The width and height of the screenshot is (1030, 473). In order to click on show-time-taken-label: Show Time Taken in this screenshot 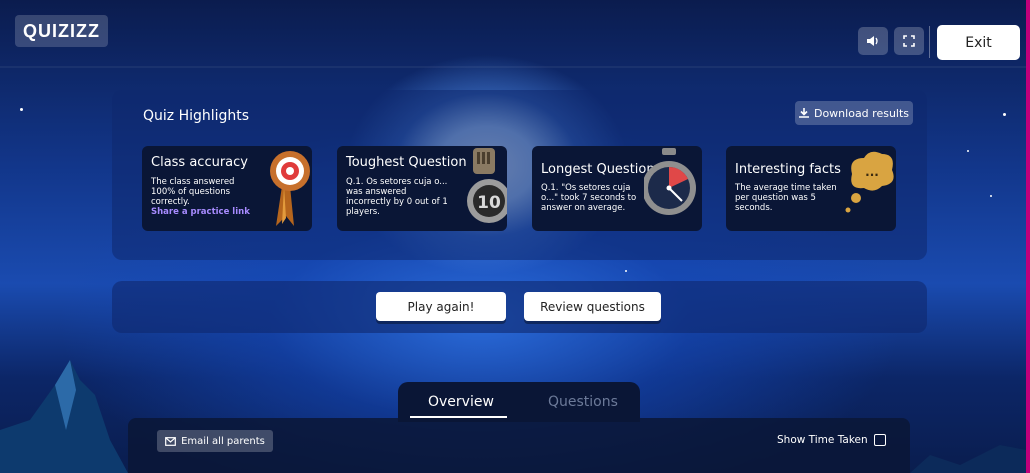, I will do `click(822, 440)`.